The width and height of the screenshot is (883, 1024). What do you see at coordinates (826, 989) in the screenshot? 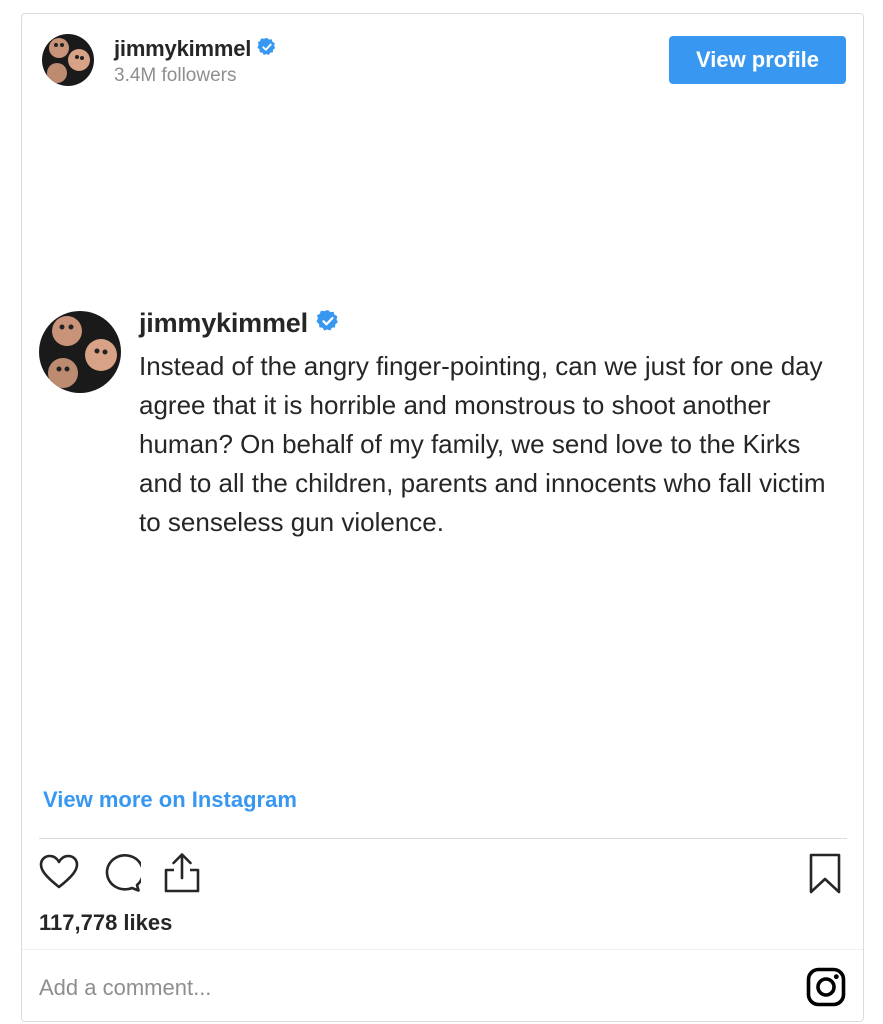
I see `instagram-logo-icon` at bounding box center [826, 989].